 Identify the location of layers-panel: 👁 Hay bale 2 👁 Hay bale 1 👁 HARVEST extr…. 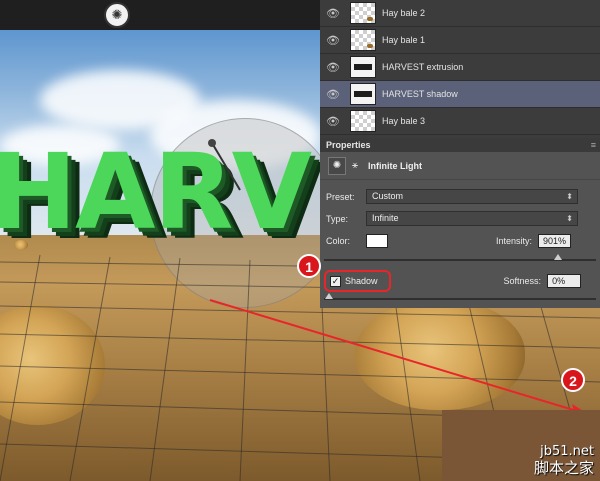
(460, 69).